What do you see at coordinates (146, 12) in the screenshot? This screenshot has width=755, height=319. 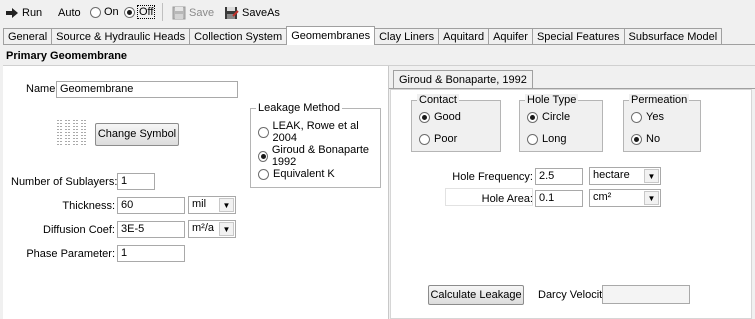 I see `off-label: Off` at bounding box center [146, 12].